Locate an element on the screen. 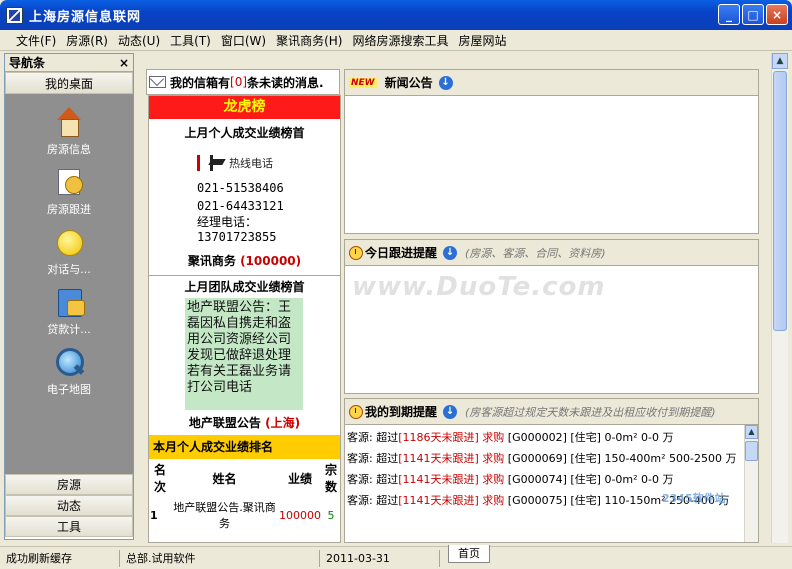 The height and width of the screenshot is (569, 792). nav-section-tools: 工具 is located at coordinates (69, 526).